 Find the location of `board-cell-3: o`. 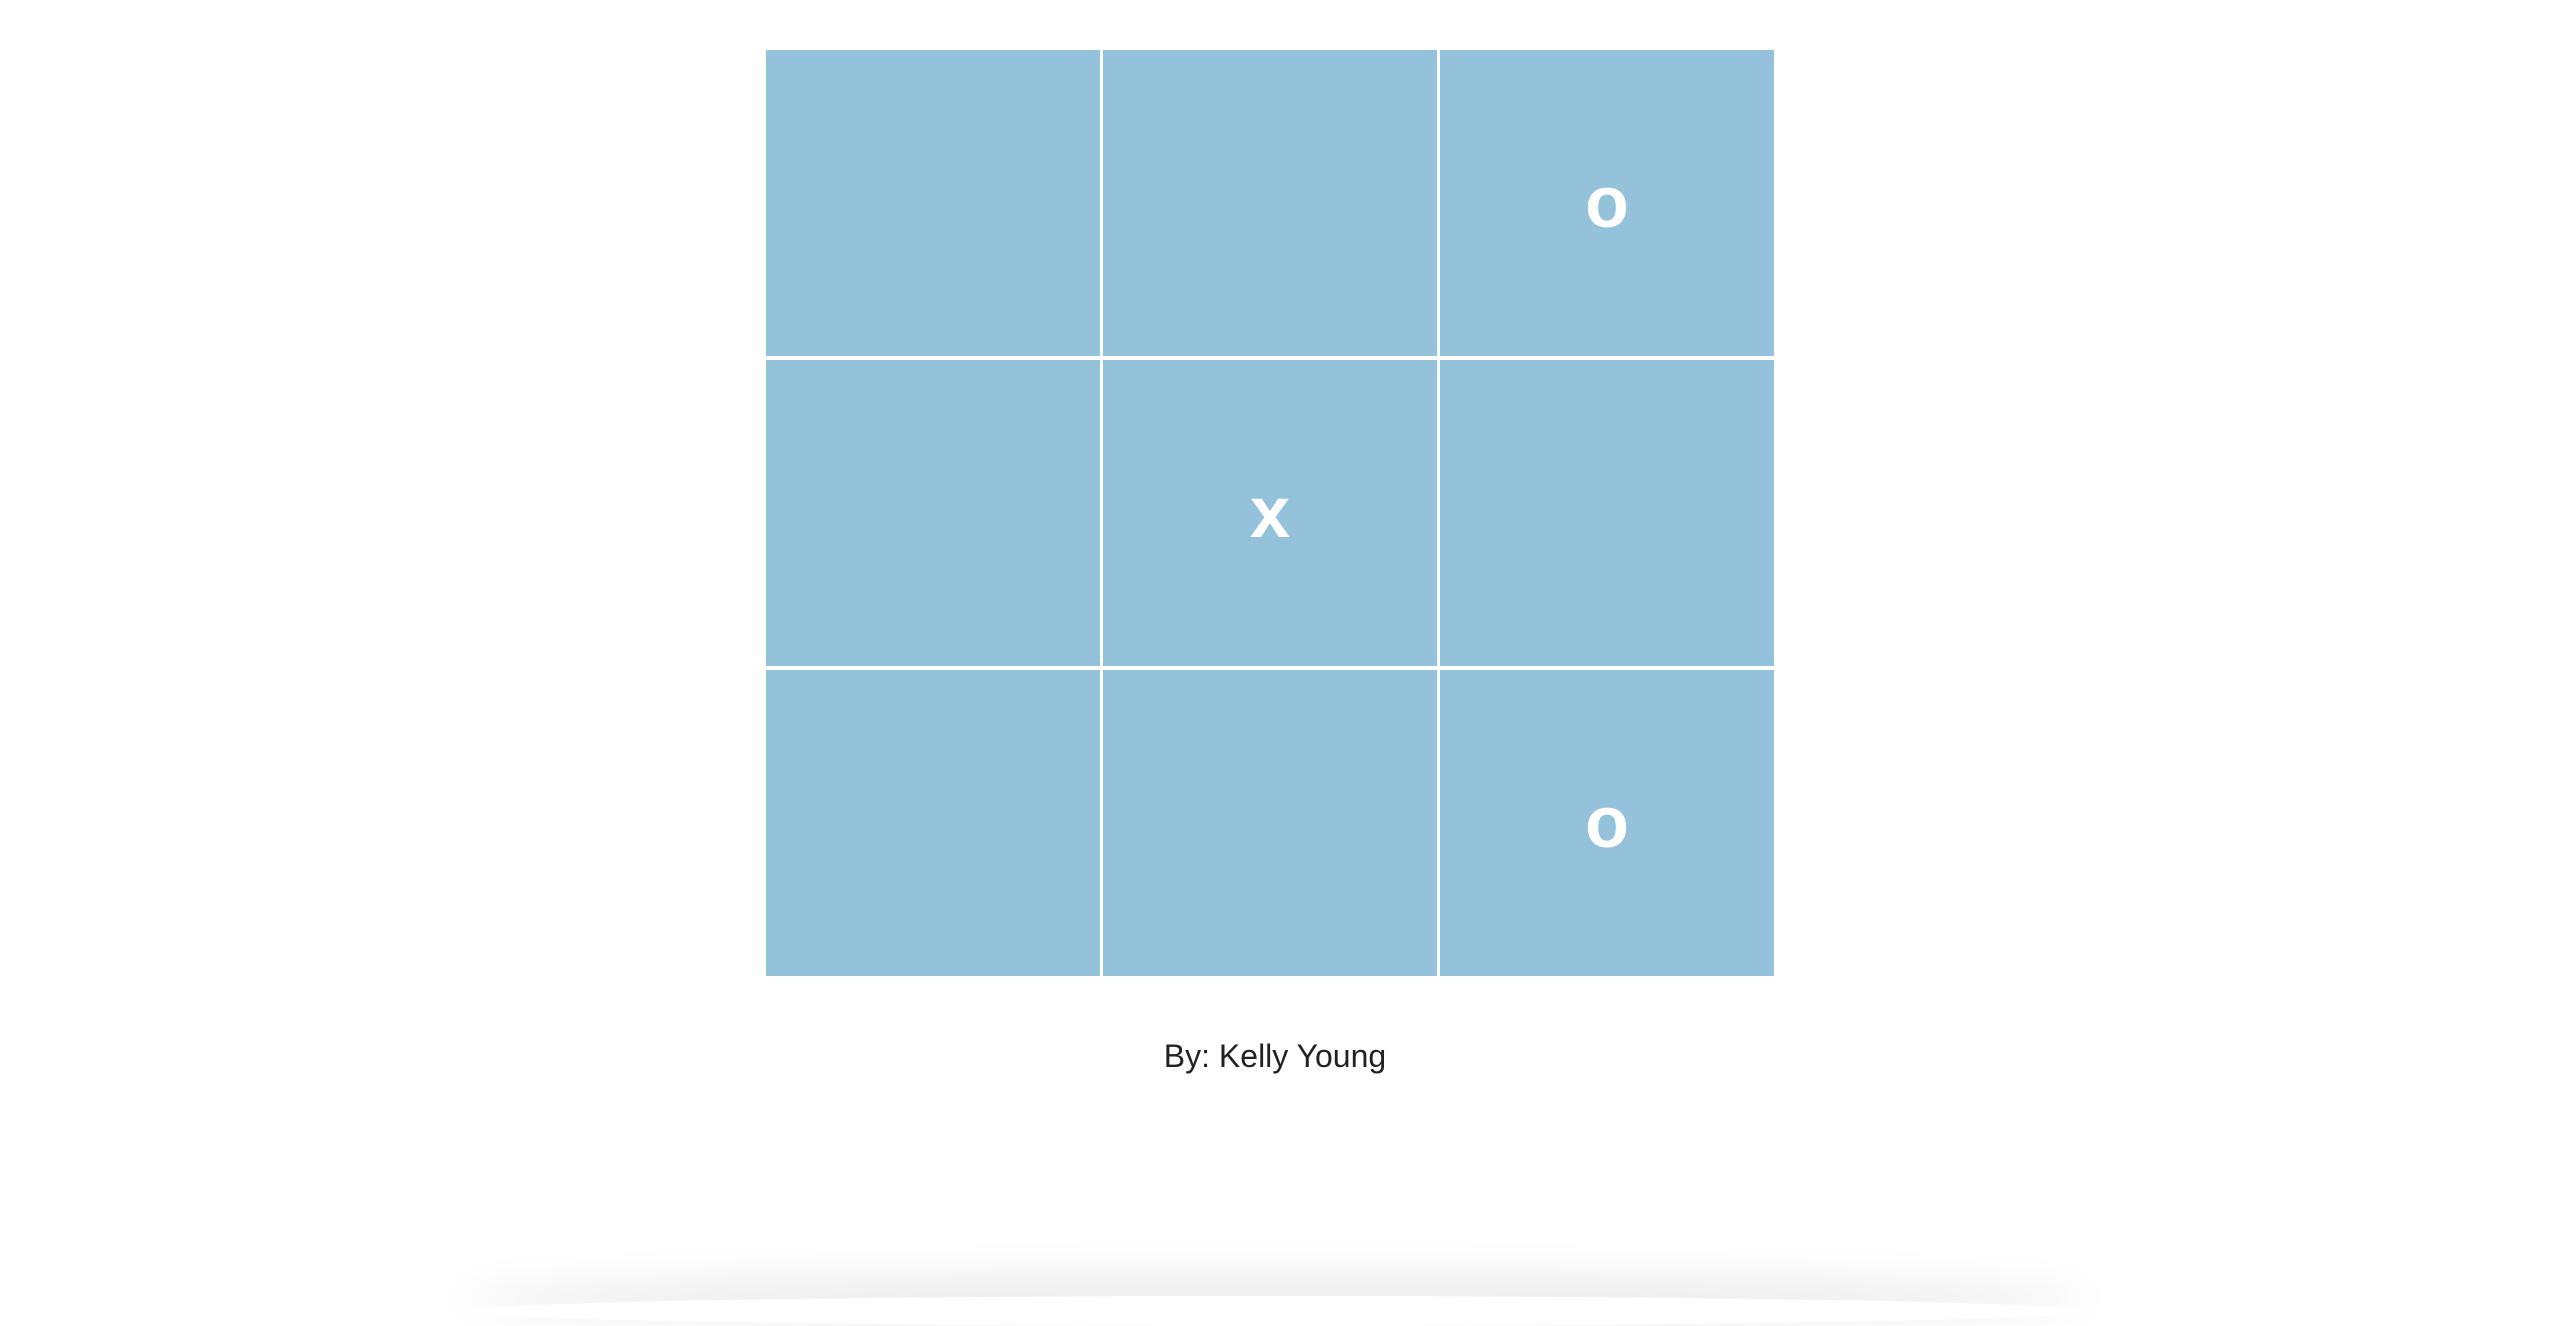

board-cell-3: o is located at coordinates (1607, 203).